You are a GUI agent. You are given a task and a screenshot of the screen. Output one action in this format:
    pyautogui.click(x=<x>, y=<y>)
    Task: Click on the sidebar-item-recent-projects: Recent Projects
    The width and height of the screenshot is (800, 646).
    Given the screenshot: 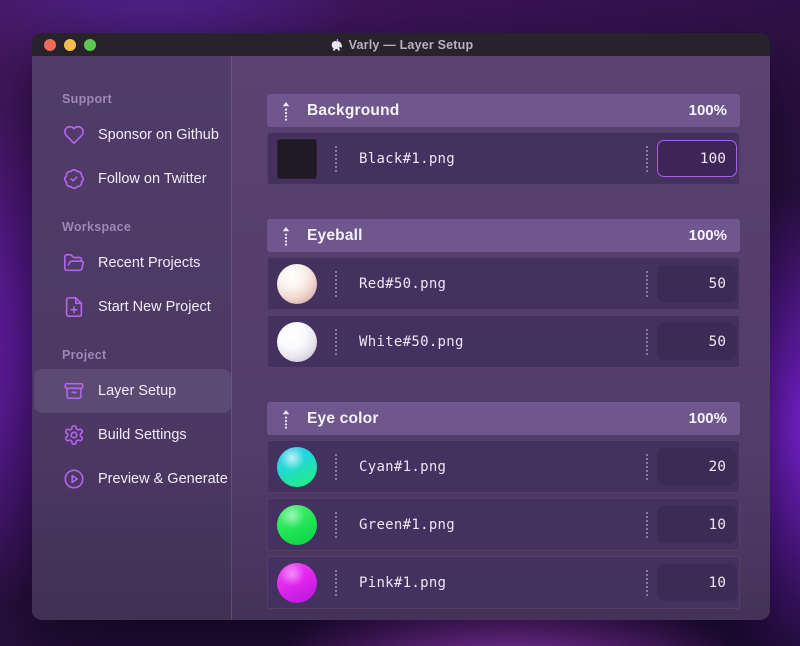 What is the action you would take?
    pyautogui.click(x=132, y=263)
    